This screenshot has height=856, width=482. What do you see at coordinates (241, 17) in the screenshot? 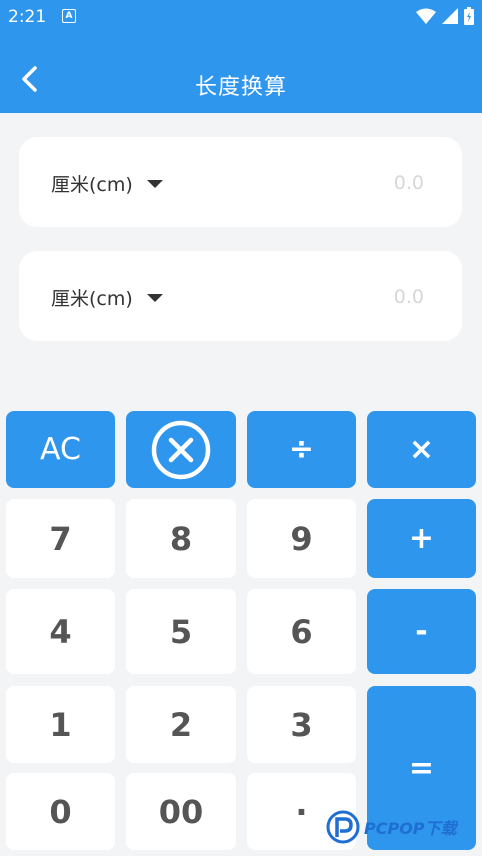
I see `status-bar: 2:21 A` at bounding box center [241, 17].